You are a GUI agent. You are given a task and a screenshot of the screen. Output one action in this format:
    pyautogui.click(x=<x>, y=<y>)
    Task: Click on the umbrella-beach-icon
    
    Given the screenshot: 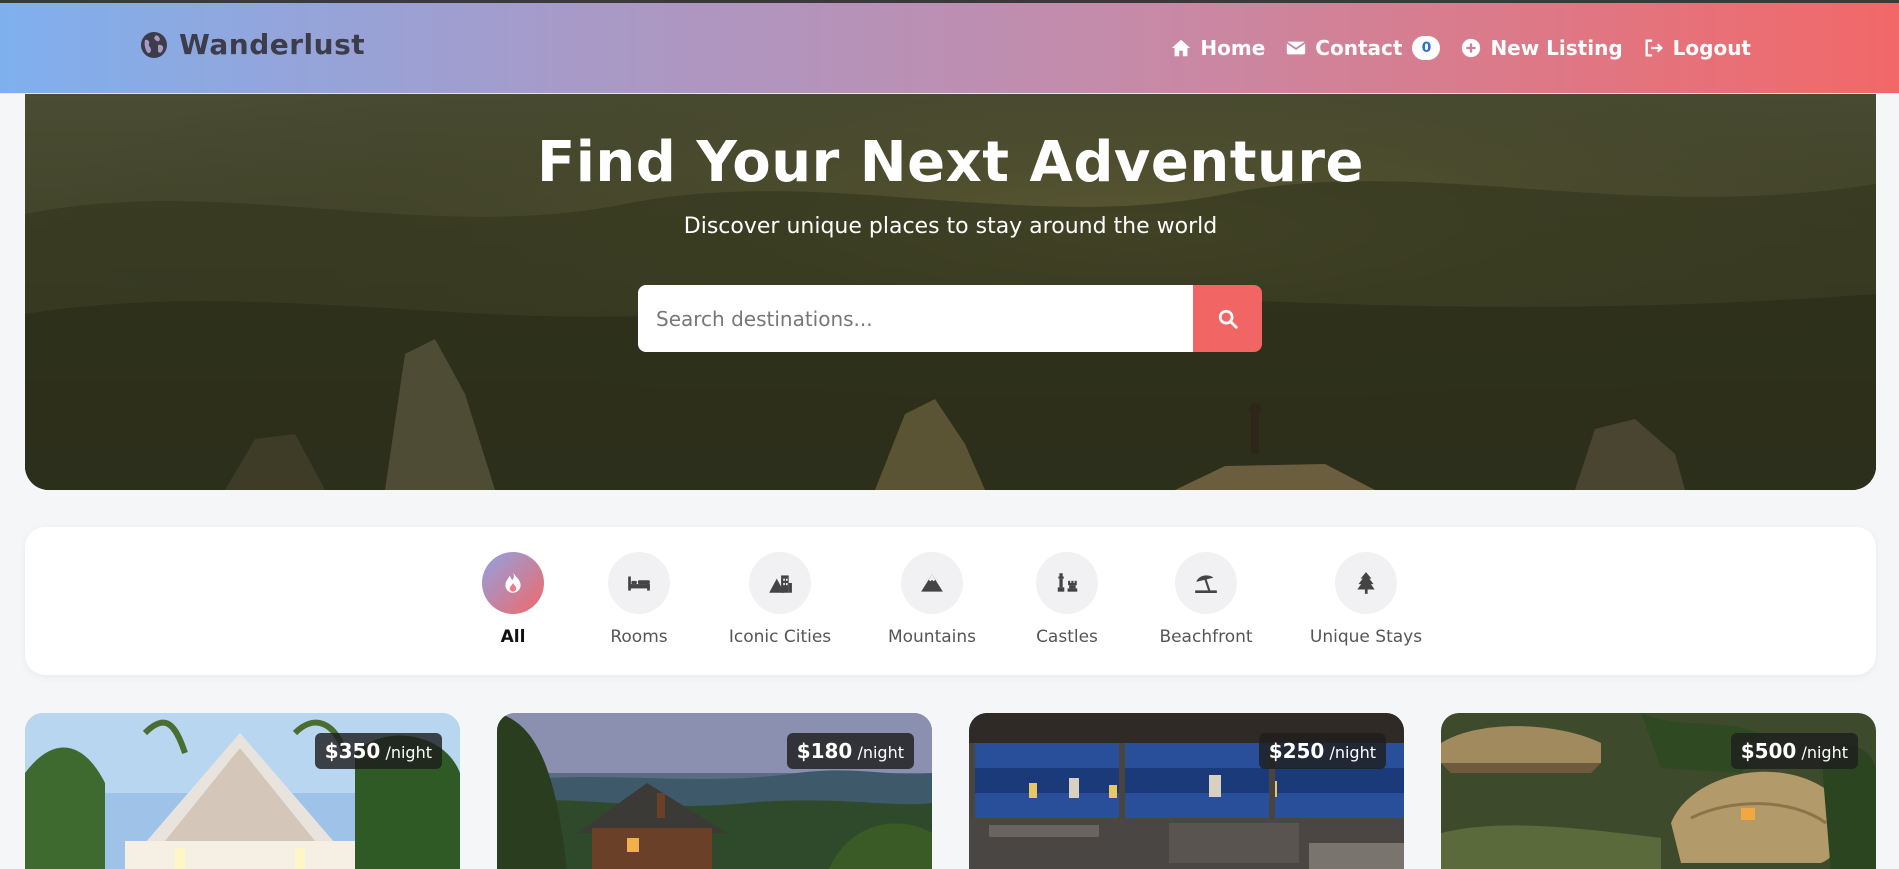 What is the action you would take?
    pyautogui.click(x=1206, y=584)
    